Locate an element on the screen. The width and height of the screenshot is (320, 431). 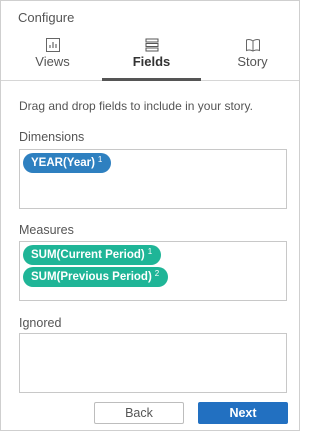
measures-label: Measures is located at coordinates (46, 230).